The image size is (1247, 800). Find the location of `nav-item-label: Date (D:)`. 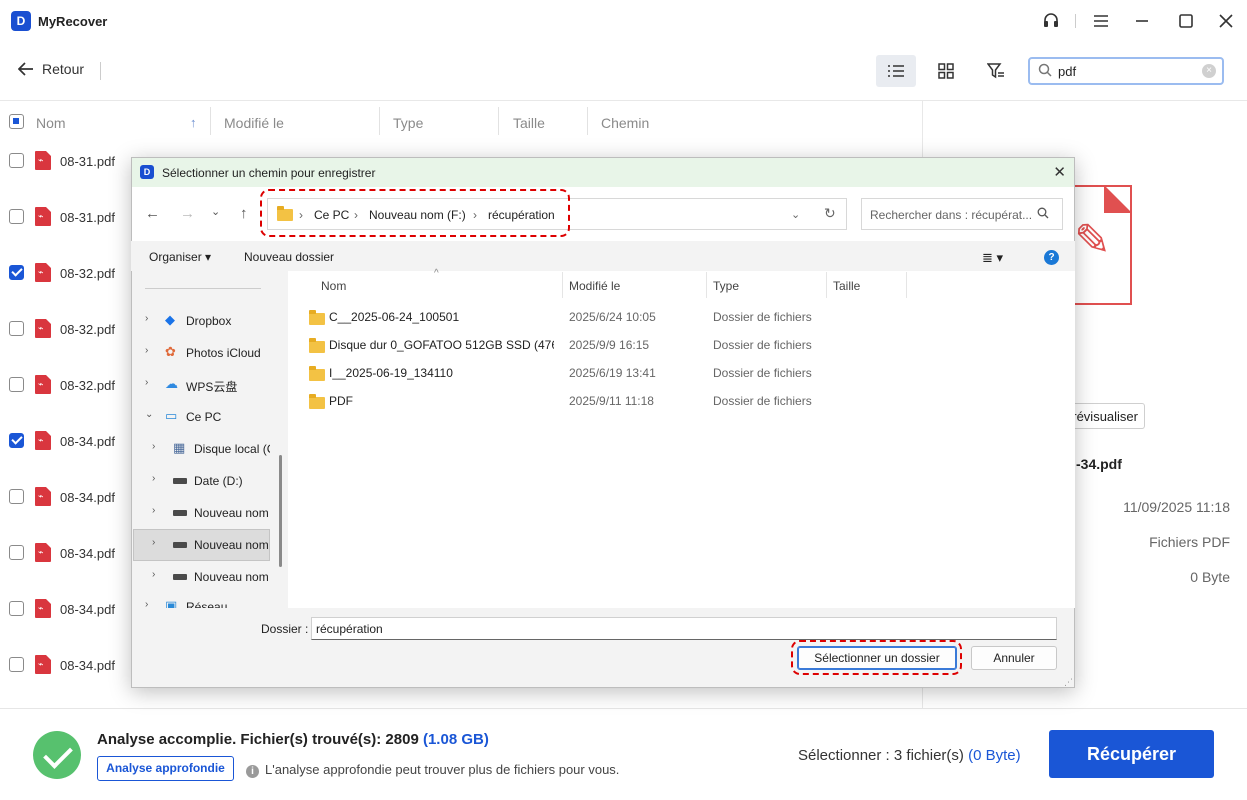

nav-item-label: Date (D:) is located at coordinates (232, 481).